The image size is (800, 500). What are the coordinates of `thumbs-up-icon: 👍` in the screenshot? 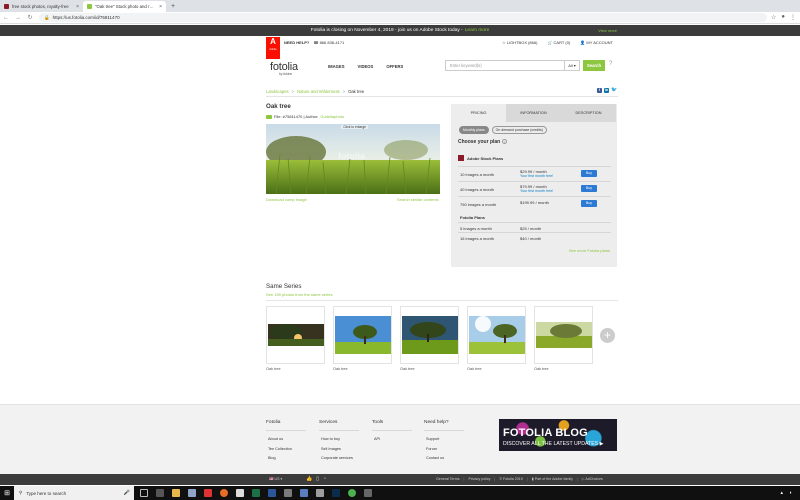 It's located at (309, 479).